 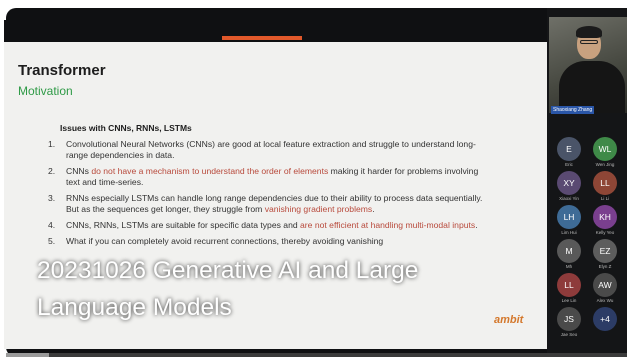 I want to click on playback-progress-fill, so click(x=28, y=355).